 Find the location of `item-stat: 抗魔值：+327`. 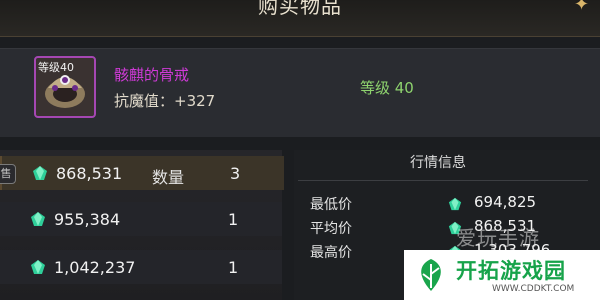

item-stat: 抗魔值：+327 is located at coordinates (165, 101).